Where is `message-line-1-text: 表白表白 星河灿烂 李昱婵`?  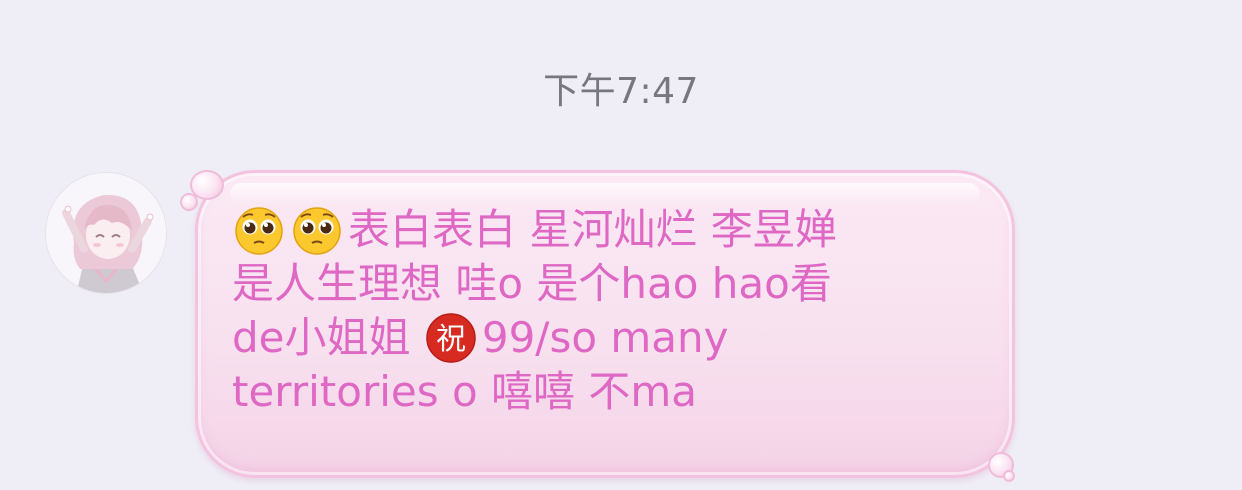
message-line-1-text: 表白表白 星河灿烂 李昱婵 is located at coordinates (592, 229).